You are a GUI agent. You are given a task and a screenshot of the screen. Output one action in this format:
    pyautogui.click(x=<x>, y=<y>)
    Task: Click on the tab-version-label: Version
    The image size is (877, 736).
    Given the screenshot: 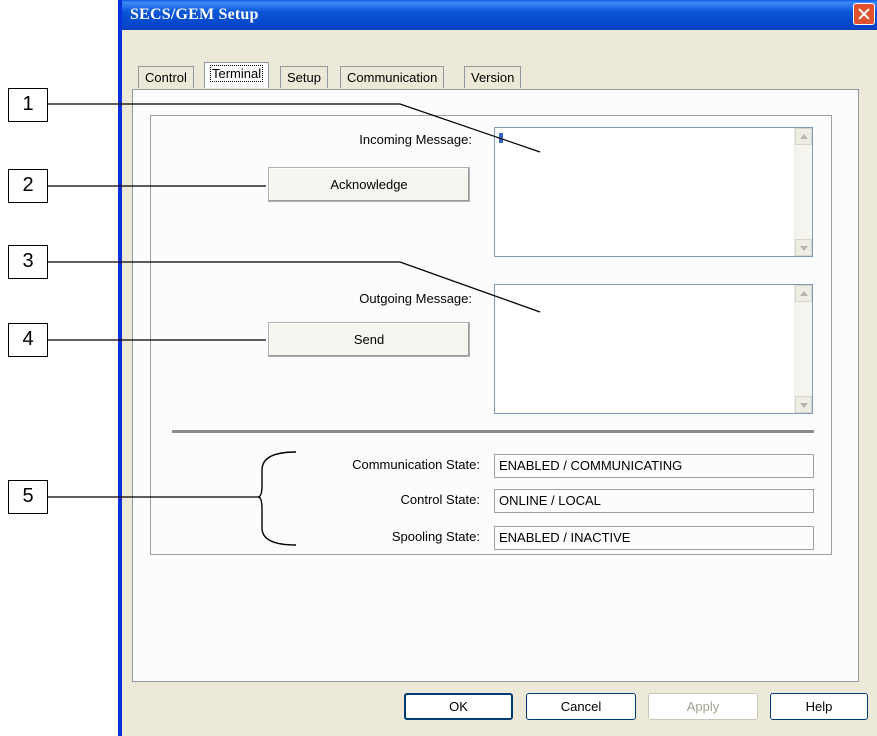 What is the action you would take?
    pyautogui.click(x=493, y=77)
    